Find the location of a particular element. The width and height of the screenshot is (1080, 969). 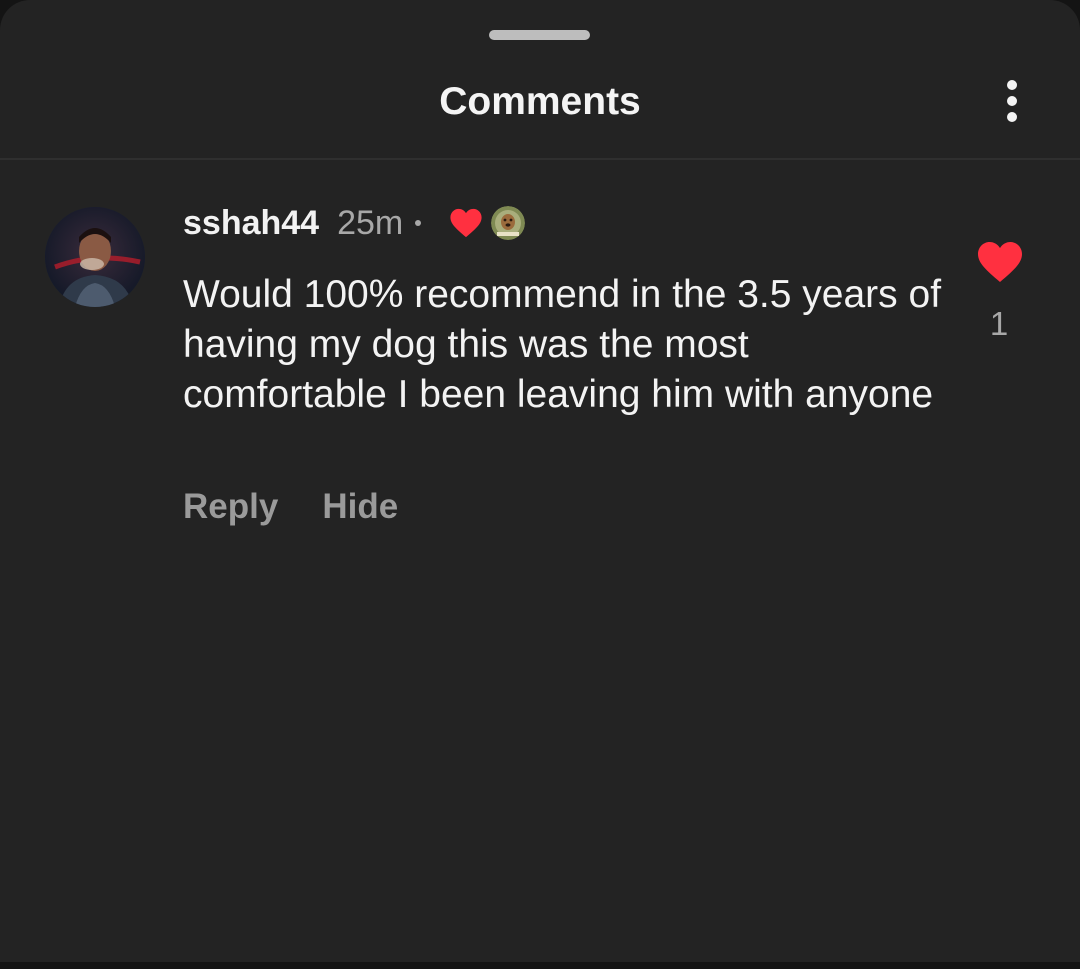

creator-avatar-image is located at coordinates (508, 223).